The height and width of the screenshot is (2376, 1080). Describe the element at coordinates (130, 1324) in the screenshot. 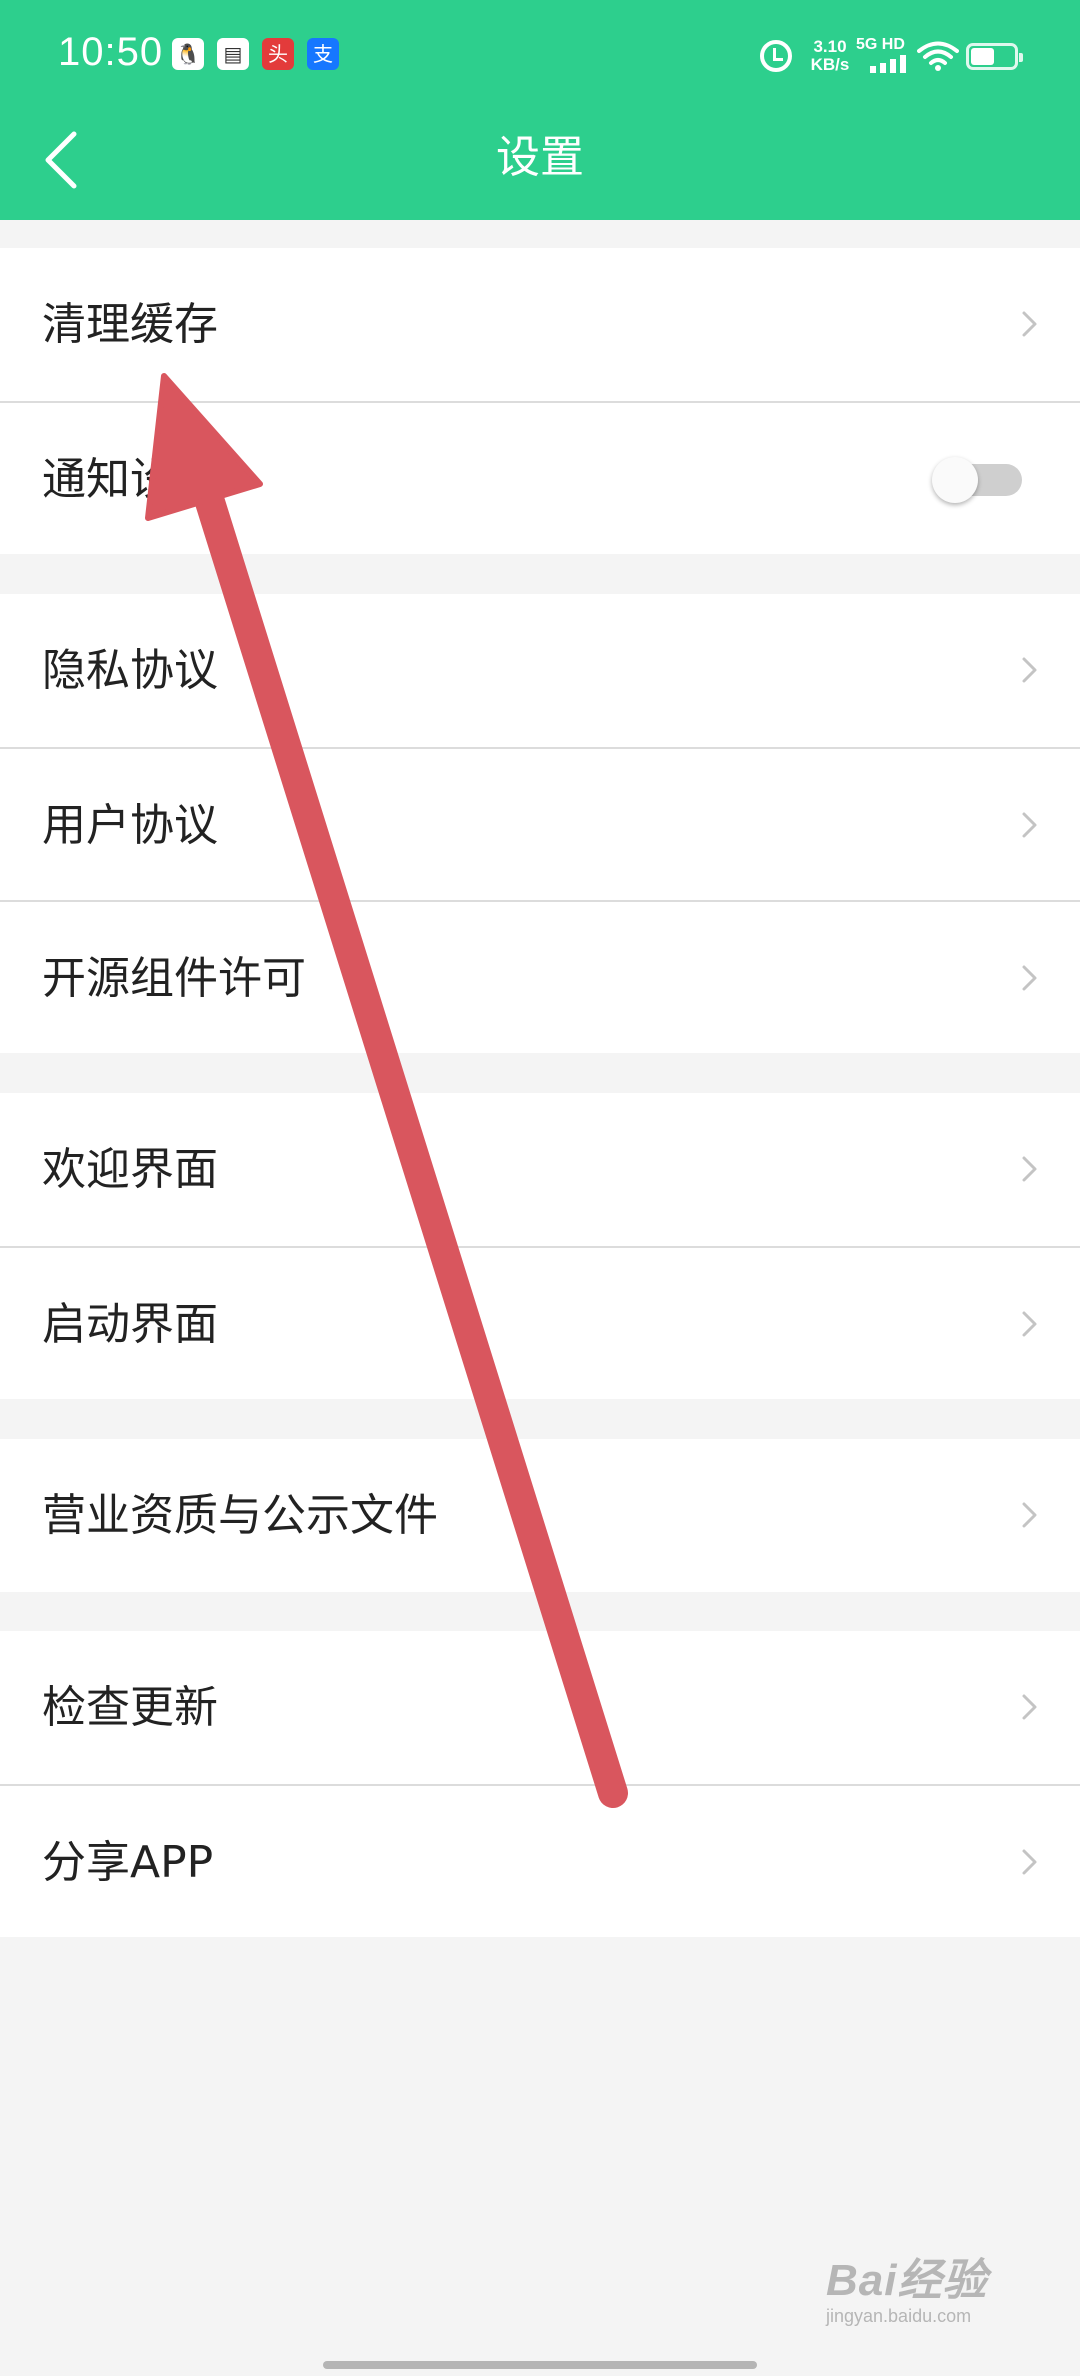

I see `settings-row-label: 启动界面` at that location.